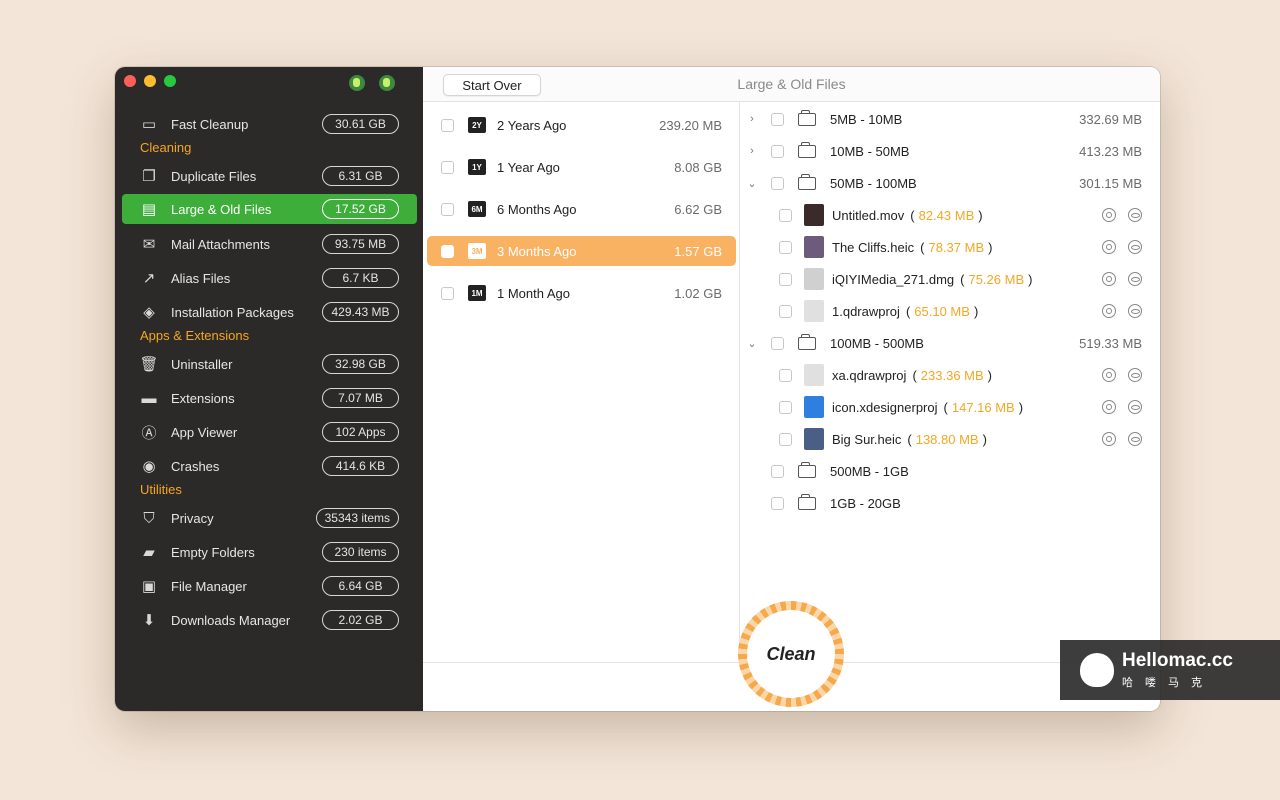 The width and height of the screenshot is (1280, 800). What do you see at coordinates (269, 552) in the screenshot?
I see `sidebar-item-empty-folders: ▰ Empty Folders 230 items` at bounding box center [269, 552].